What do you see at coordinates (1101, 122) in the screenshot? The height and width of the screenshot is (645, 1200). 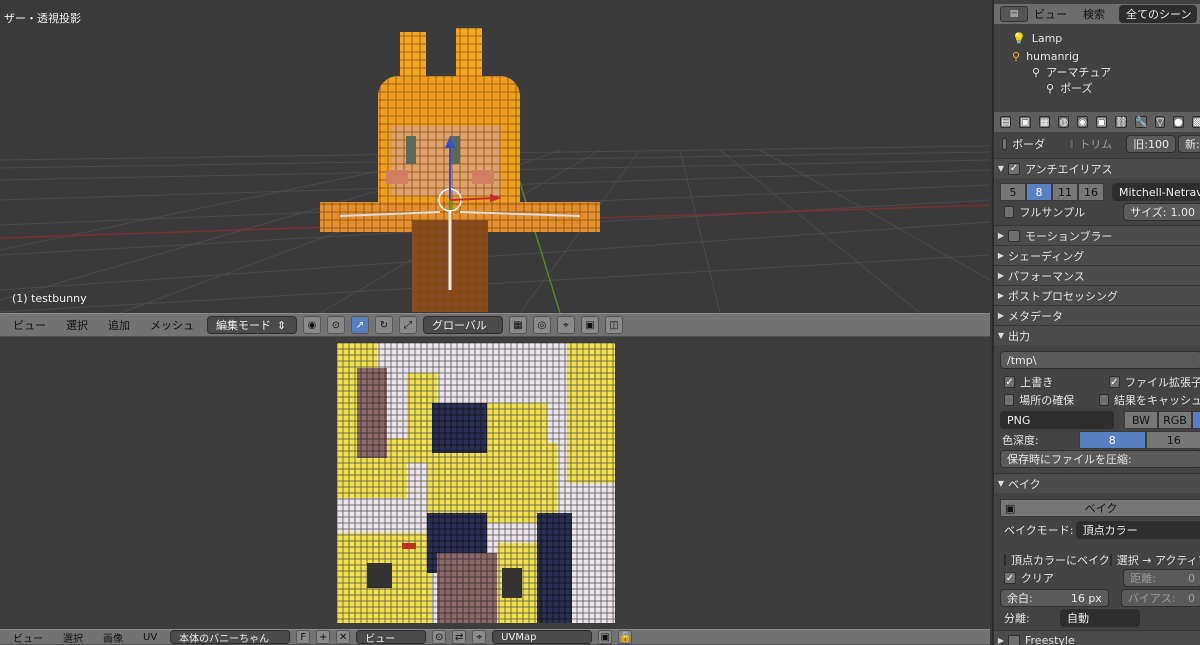 I see `object-tab-icon: ▣` at bounding box center [1101, 122].